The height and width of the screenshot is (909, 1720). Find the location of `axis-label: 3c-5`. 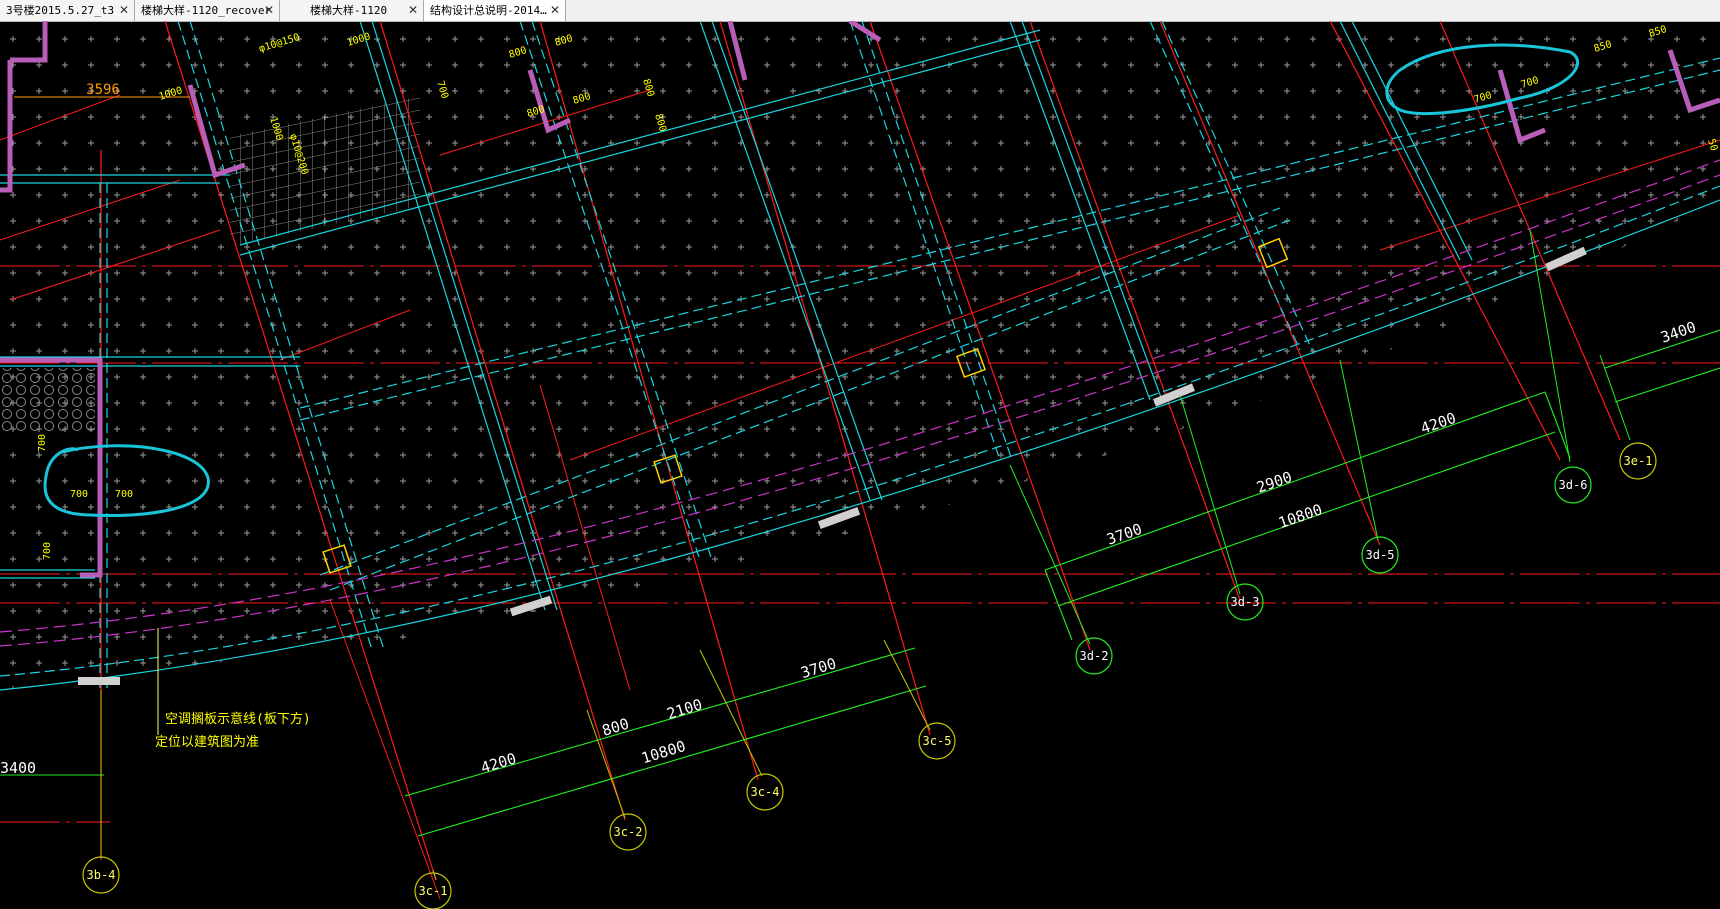

axis-label: 3c-5 is located at coordinates (937, 741).